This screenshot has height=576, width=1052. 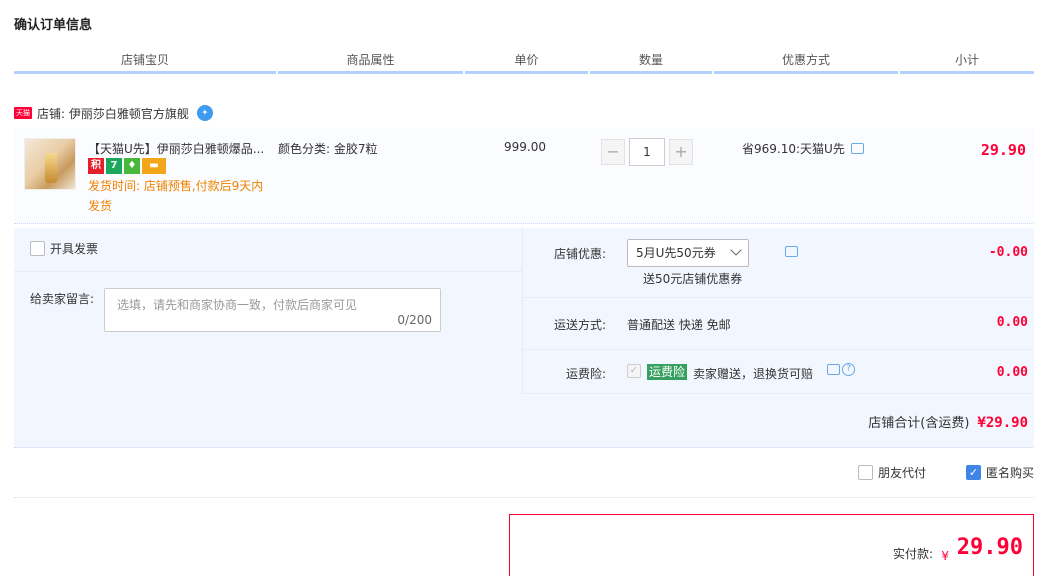 What do you see at coordinates (806, 63) in the screenshot?
I see `column-discount: 优惠方式` at bounding box center [806, 63].